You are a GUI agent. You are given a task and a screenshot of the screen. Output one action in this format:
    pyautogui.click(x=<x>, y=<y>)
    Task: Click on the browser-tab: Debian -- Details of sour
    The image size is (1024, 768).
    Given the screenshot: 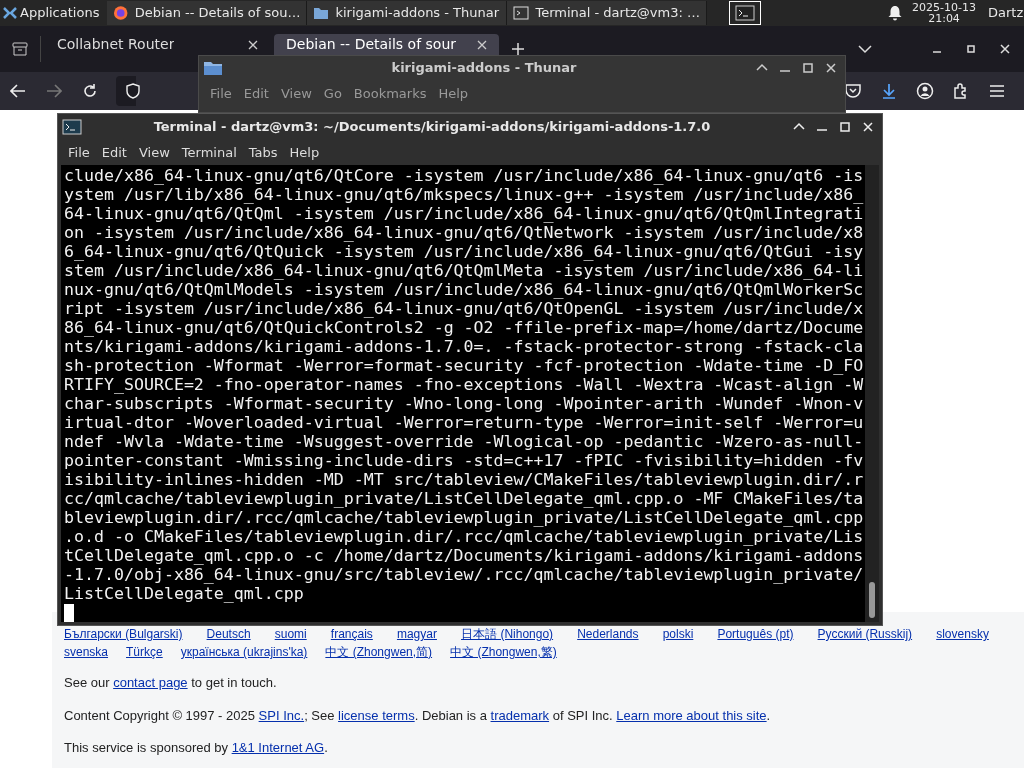 What is the action you would take?
    pyautogui.click(x=386, y=44)
    